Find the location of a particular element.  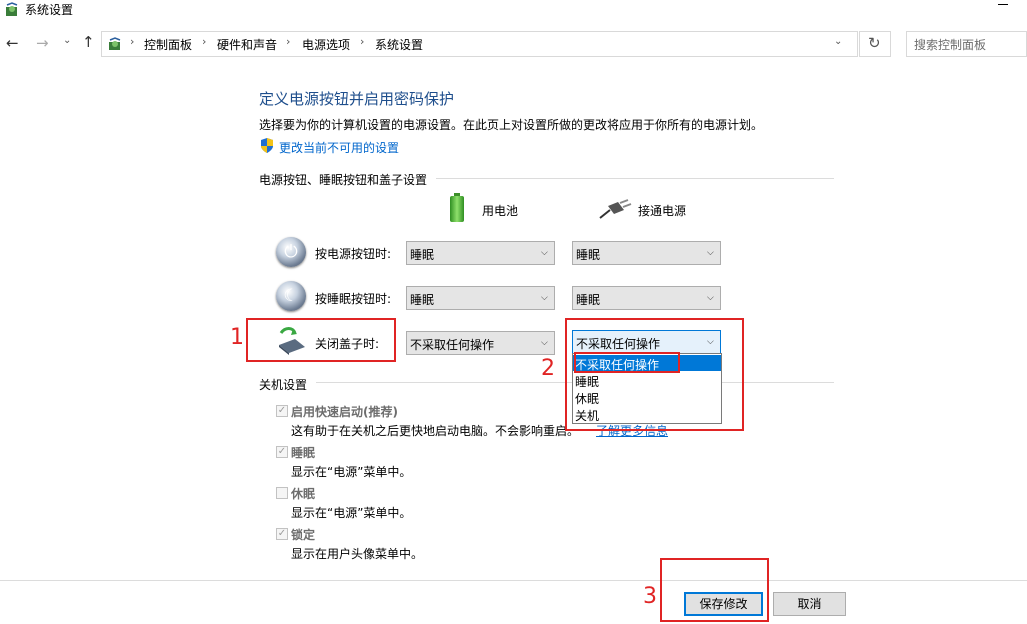

power-plug-icon is located at coordinates (615, 209).